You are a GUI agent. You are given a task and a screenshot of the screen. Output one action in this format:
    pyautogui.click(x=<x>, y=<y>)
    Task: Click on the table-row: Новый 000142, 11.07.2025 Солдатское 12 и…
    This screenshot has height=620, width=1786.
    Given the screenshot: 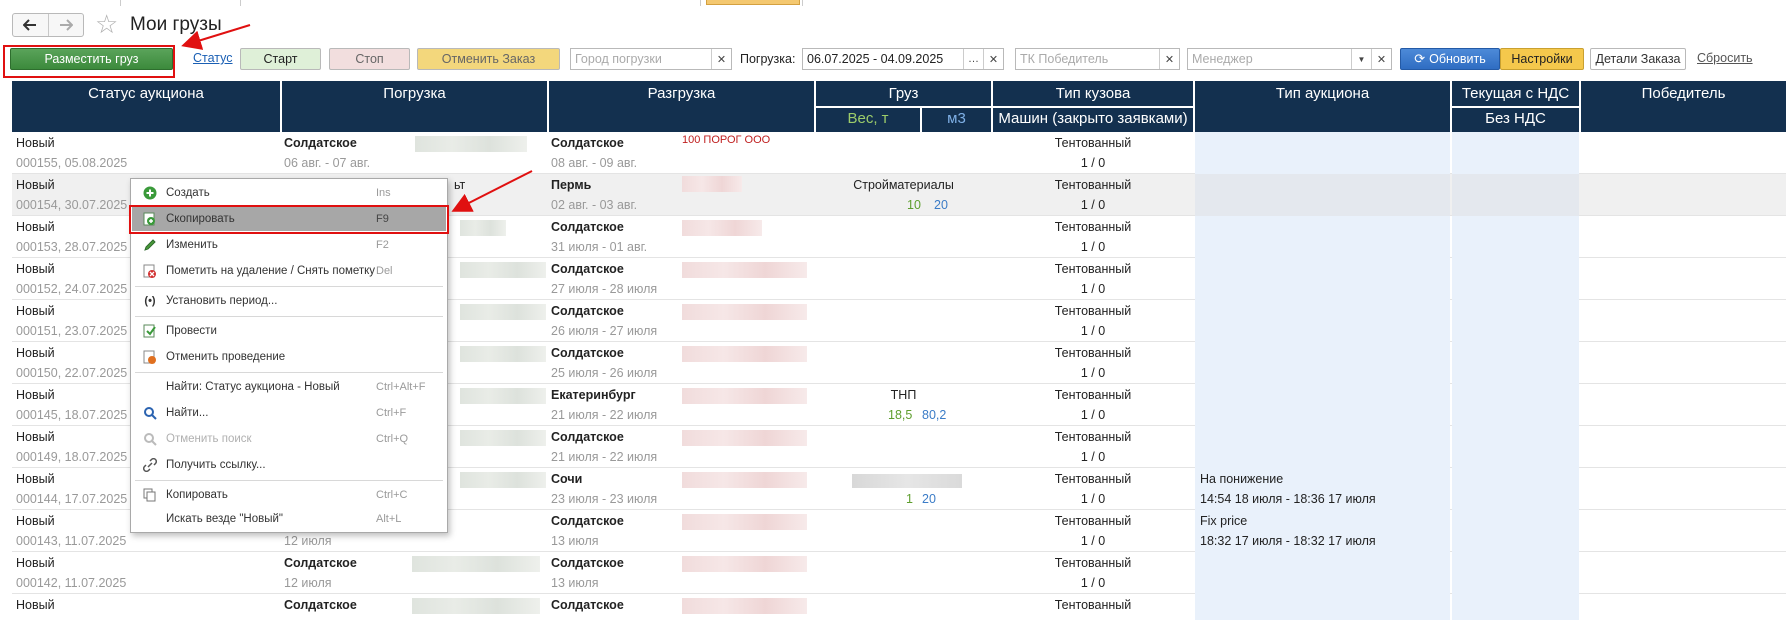 What is the action you would take?
    pyautogui.click(x=899, y=573)
    